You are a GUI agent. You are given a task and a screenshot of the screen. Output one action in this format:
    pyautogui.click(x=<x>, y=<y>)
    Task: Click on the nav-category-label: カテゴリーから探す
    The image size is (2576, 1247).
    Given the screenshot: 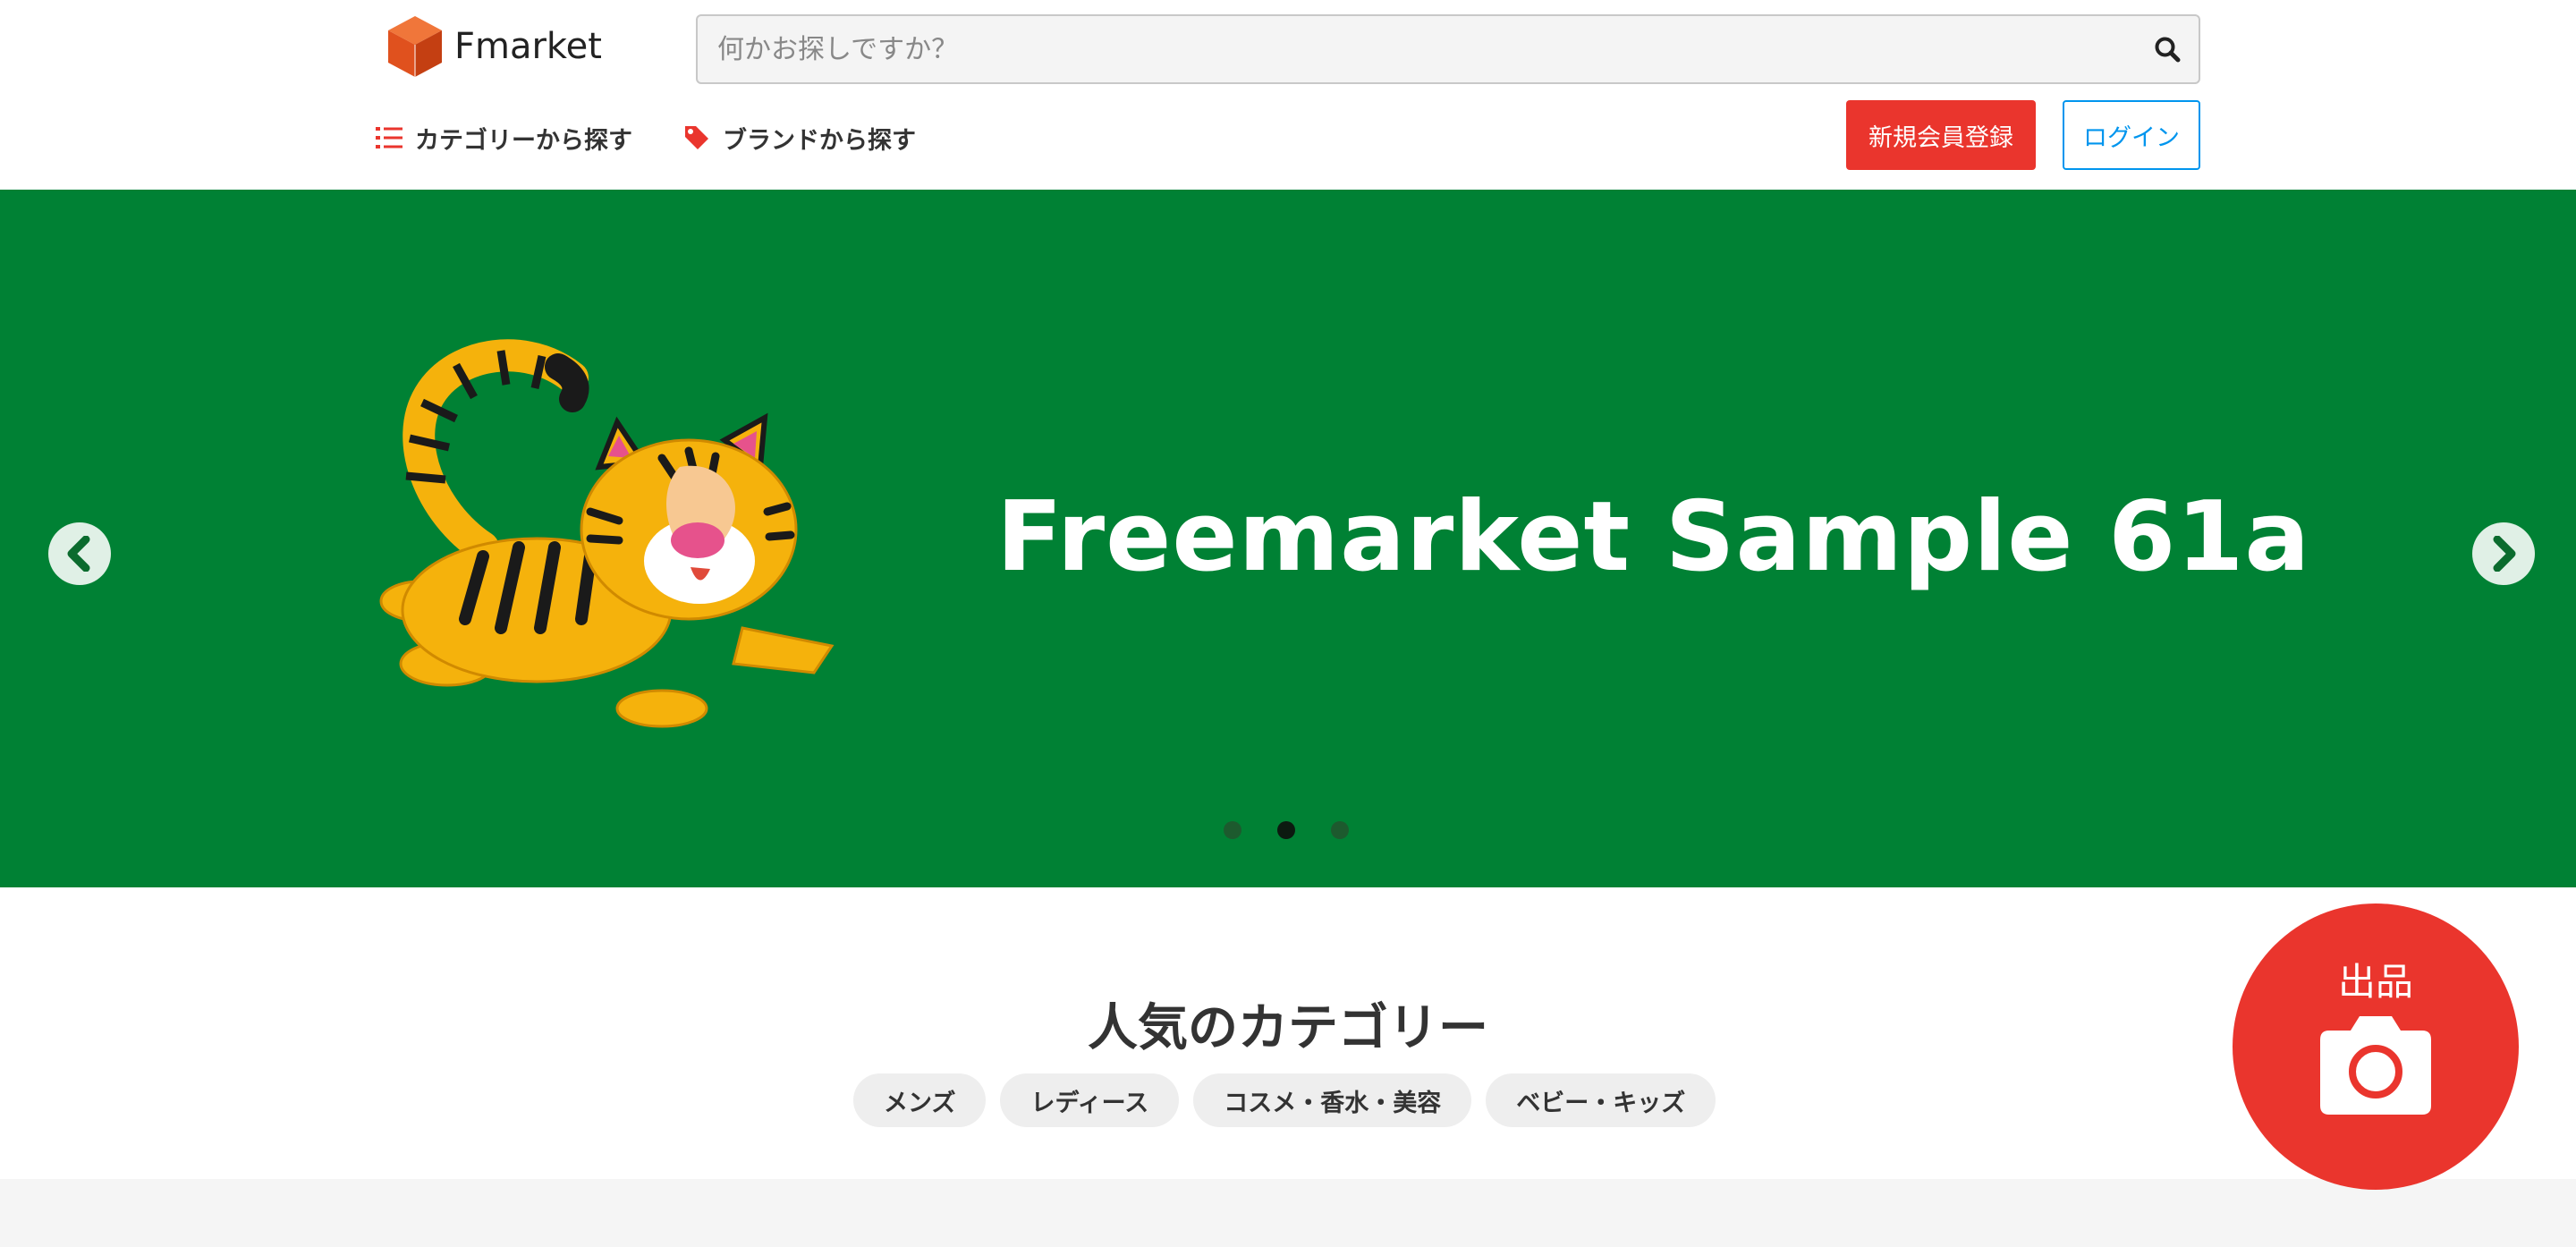 What is the action you would take?
    pyautogui.click(x=523, y=140)
    